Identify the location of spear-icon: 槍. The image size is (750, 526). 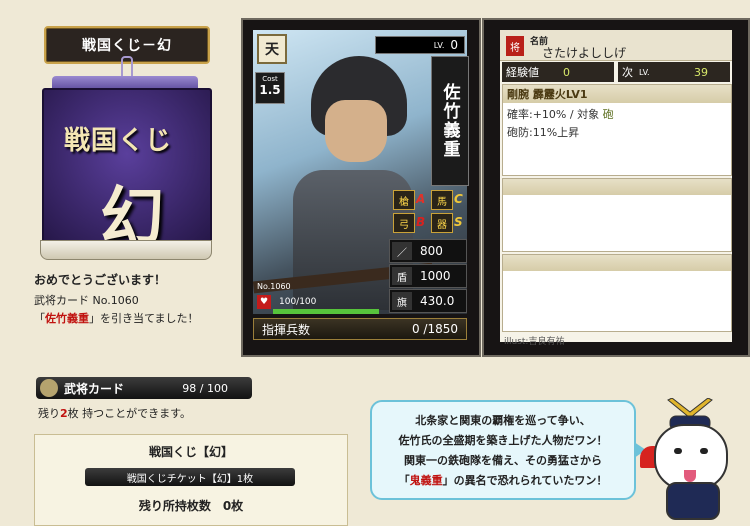
(404, 200).